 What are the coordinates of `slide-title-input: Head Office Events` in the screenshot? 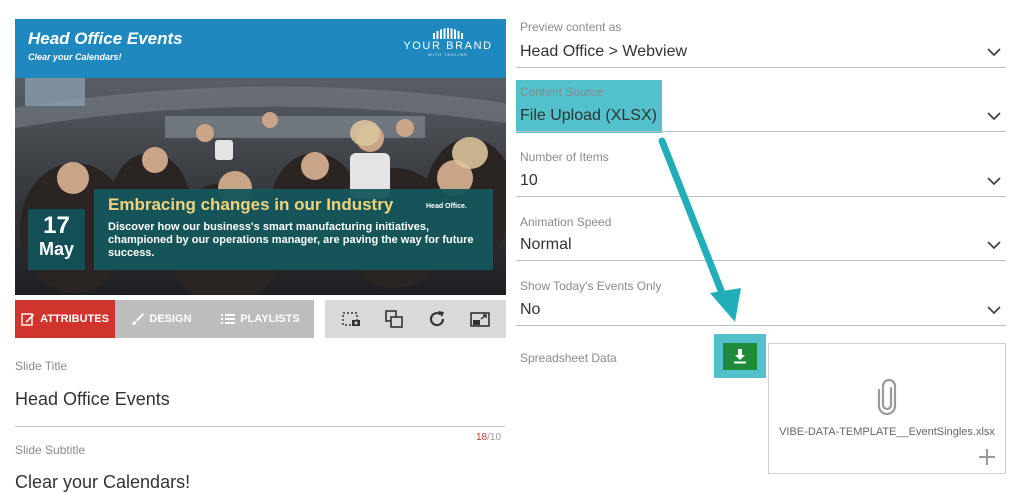 It's located at (260, 405).